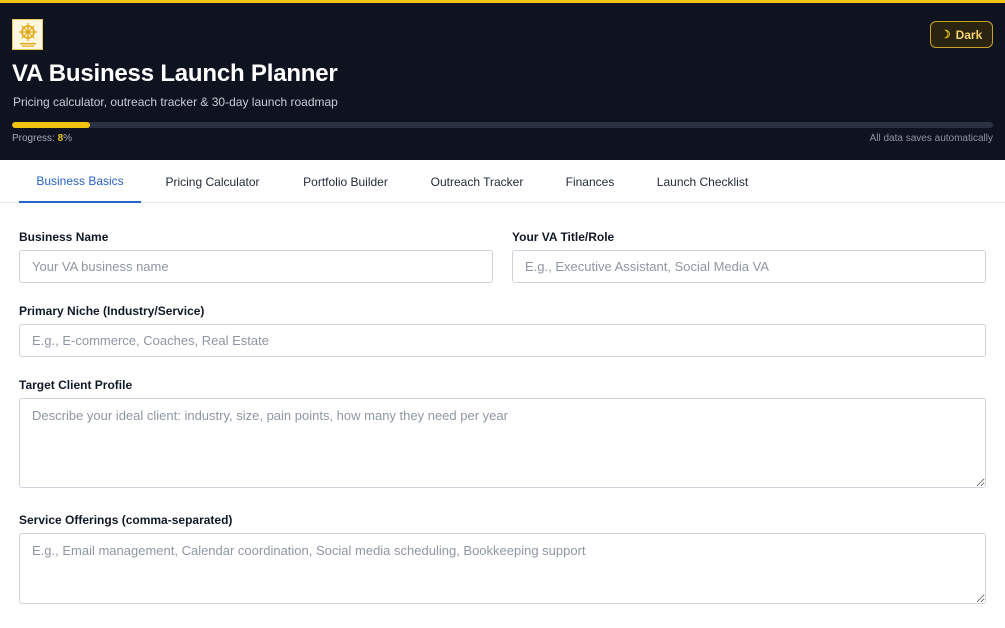 The width and height of the screenshot is (1005, 628). What do you see at coordinates (563, 237) in the screenshot?
I see `va-title-label: Your VA Title/Role` at bounding box center [563, 237].